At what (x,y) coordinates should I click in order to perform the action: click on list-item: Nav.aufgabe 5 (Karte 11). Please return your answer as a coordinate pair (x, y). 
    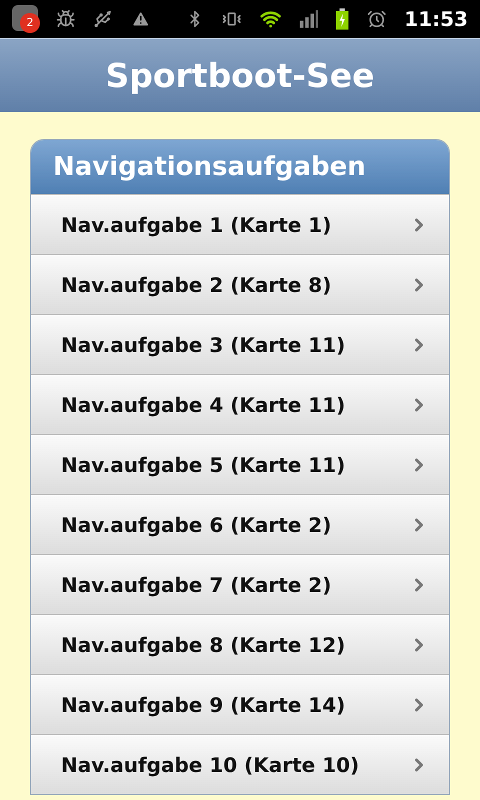
    Looking at the image, I should click on (240, 464).